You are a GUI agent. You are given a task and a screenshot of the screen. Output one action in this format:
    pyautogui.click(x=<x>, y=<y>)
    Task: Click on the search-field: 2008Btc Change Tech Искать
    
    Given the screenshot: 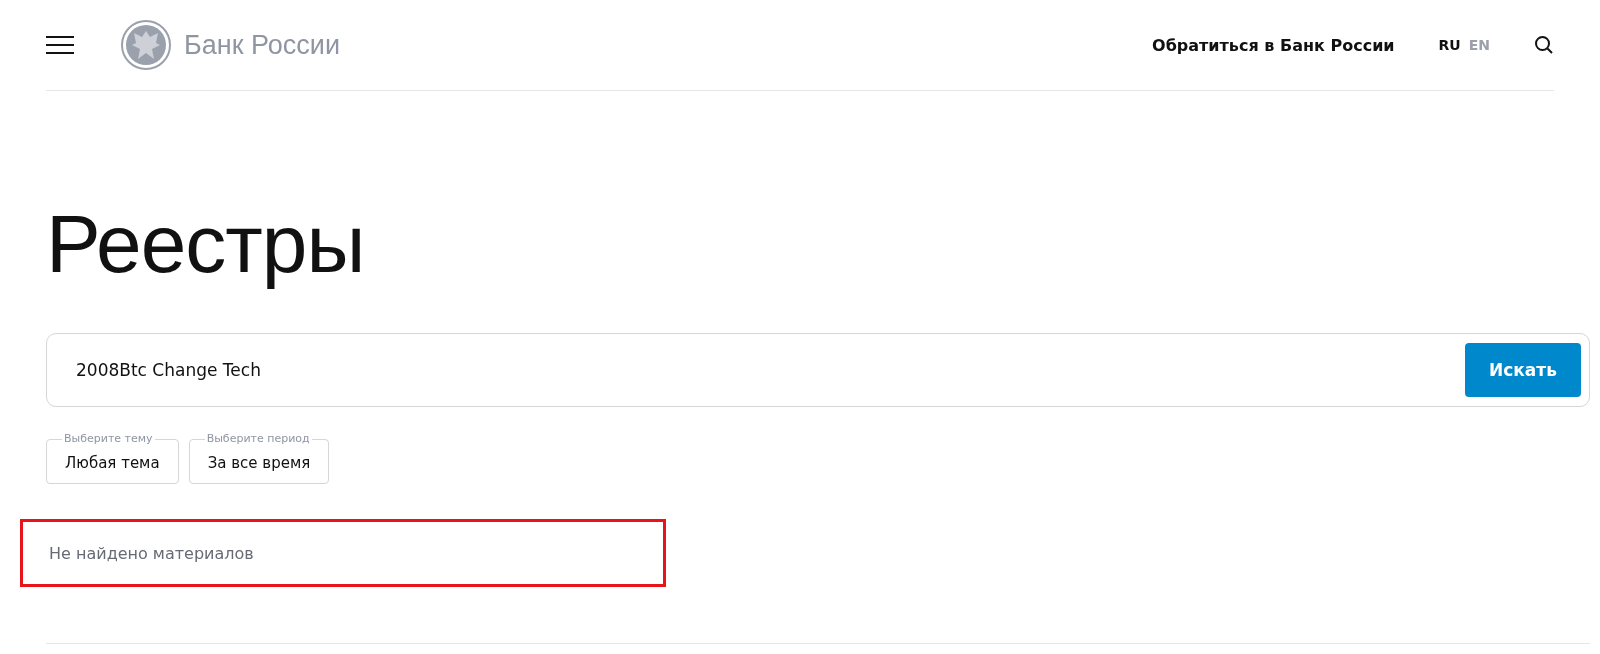 What is the action you would take?
    pyautogui.click(x=818, y=370)
    